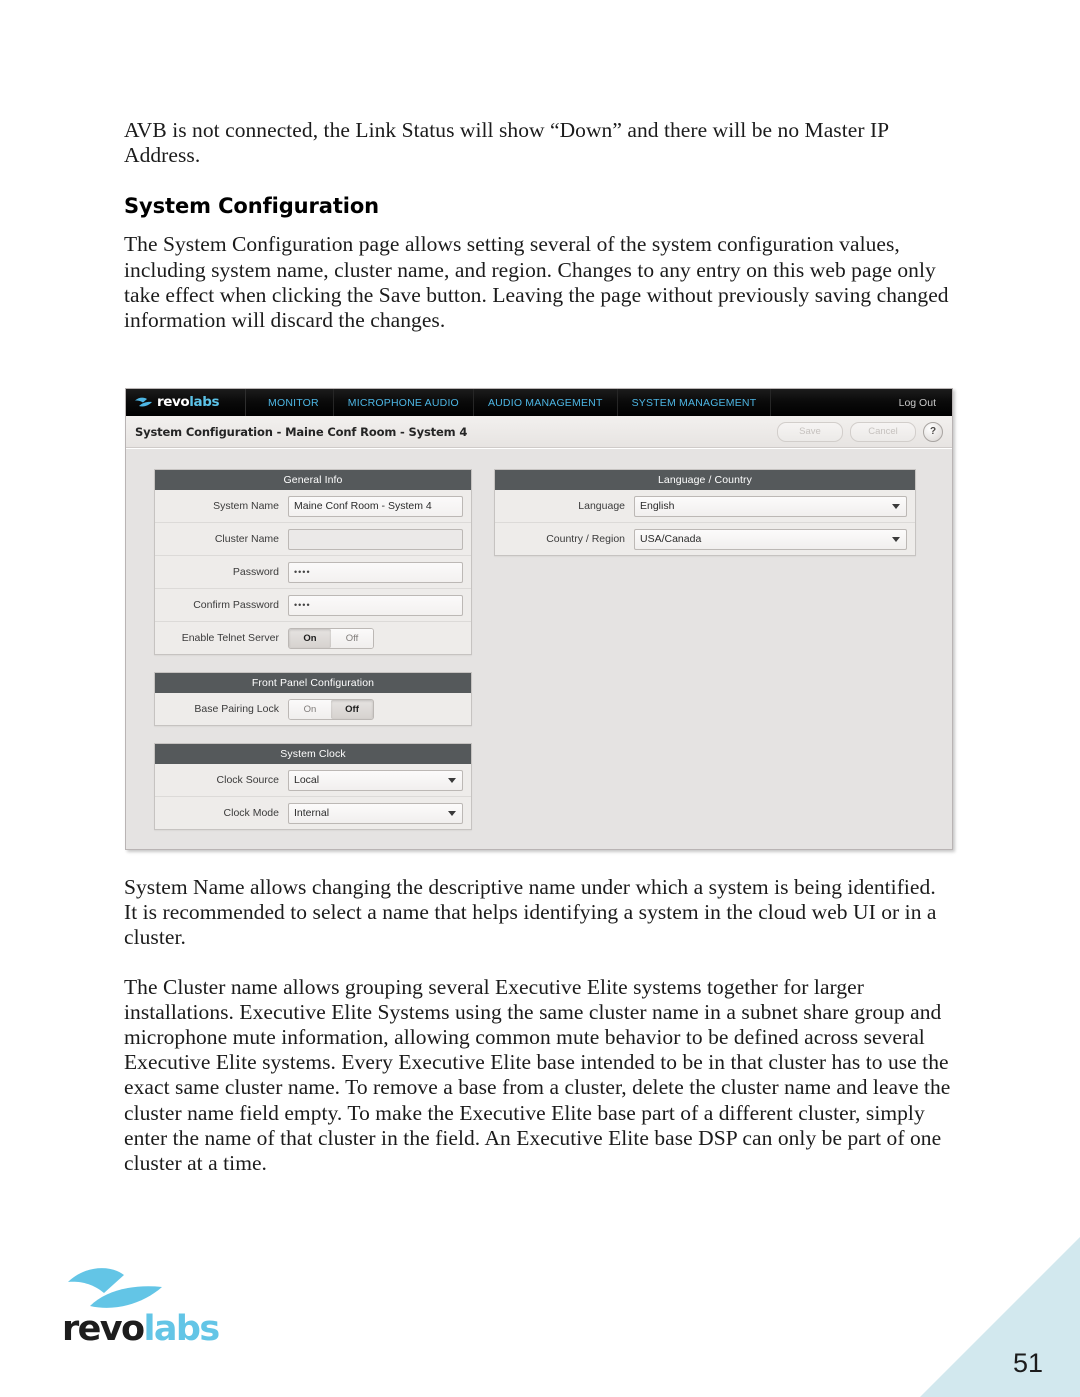 This screenshot has width=1080, height=1397. What do you see at coordinates (770, 539) in the screenshot?
I see `country-region-select: USA/Canada` at bounding box center [770, 539].